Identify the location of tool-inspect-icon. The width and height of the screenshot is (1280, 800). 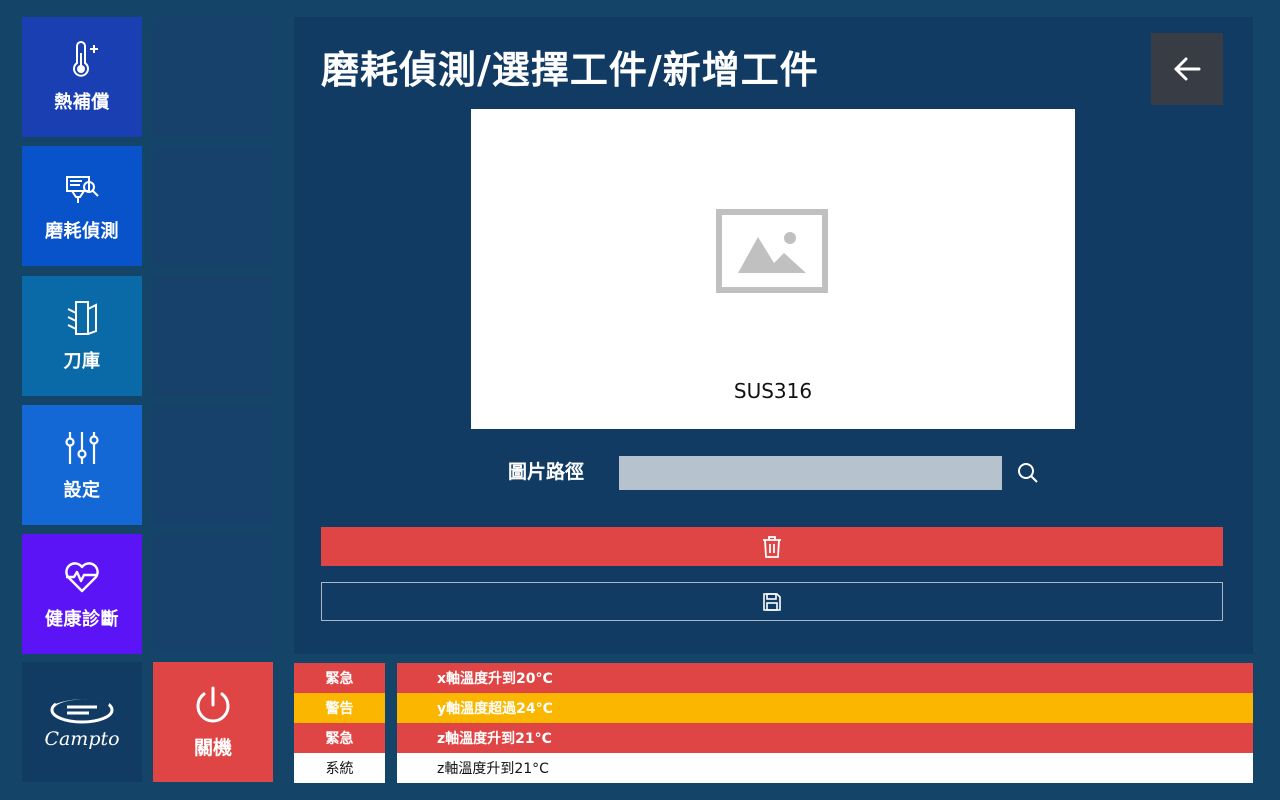
(82, 189).